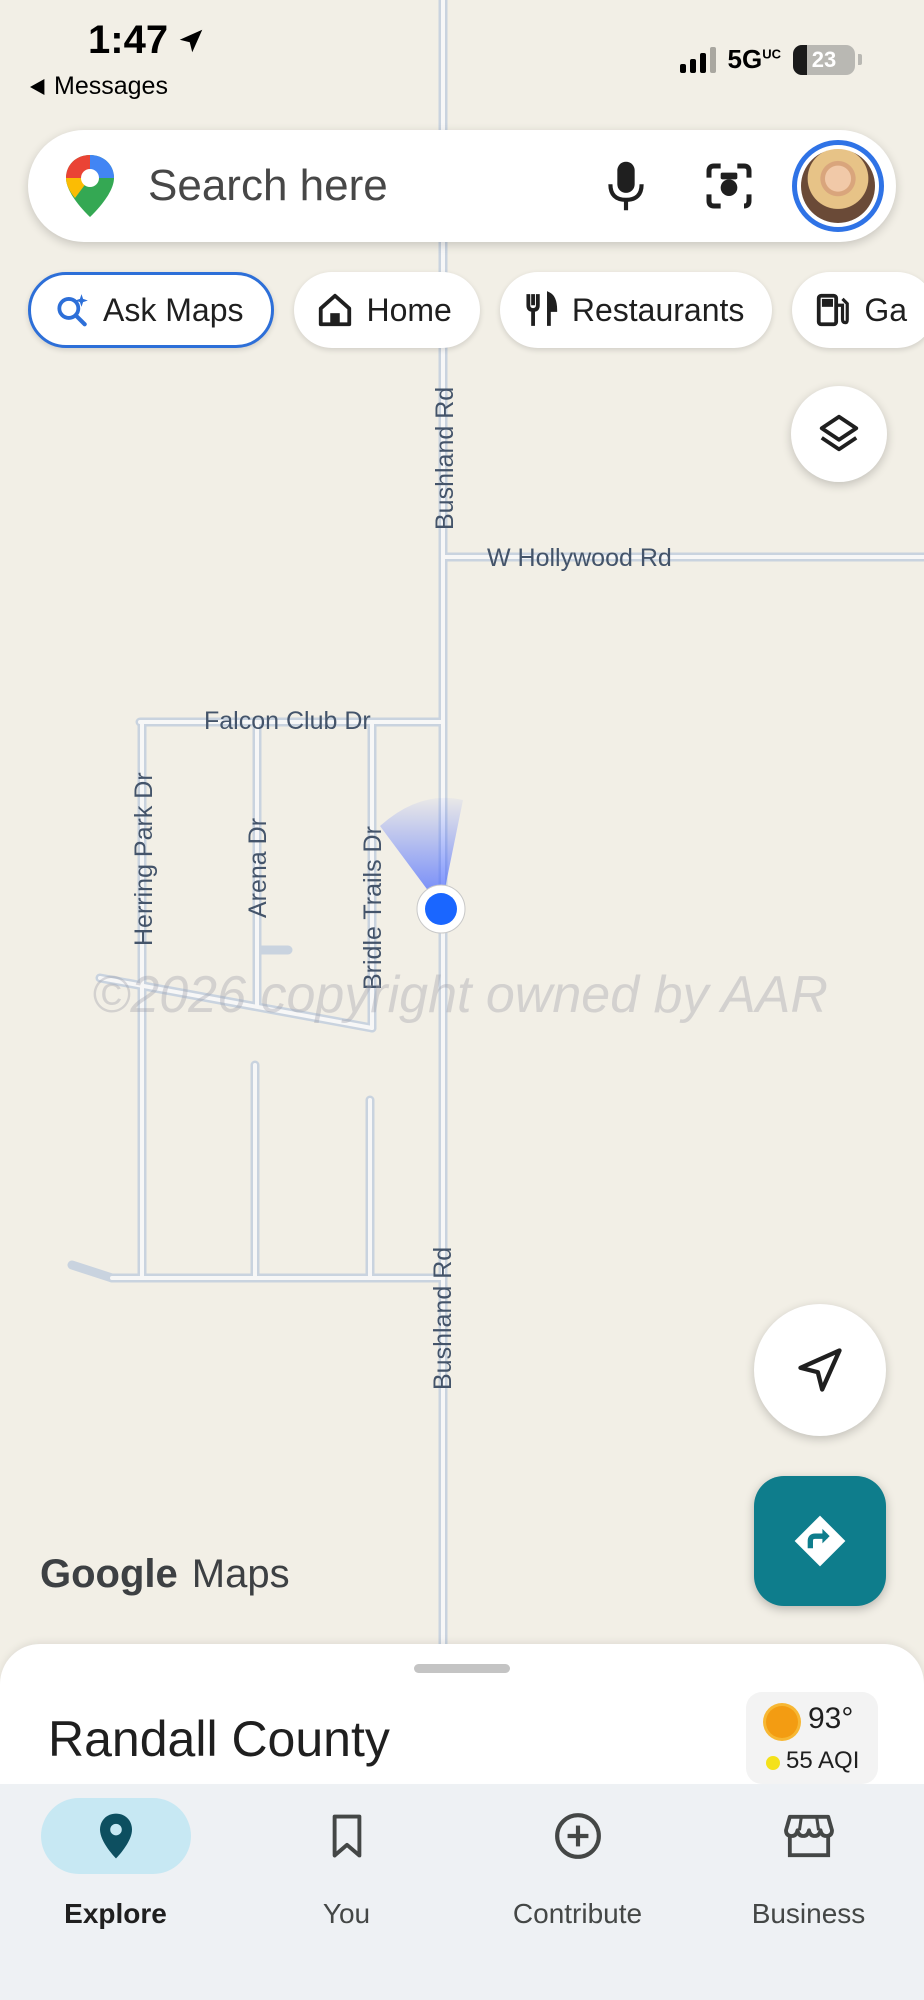  I want to click on nav-business: Business, so click(808, 1892).